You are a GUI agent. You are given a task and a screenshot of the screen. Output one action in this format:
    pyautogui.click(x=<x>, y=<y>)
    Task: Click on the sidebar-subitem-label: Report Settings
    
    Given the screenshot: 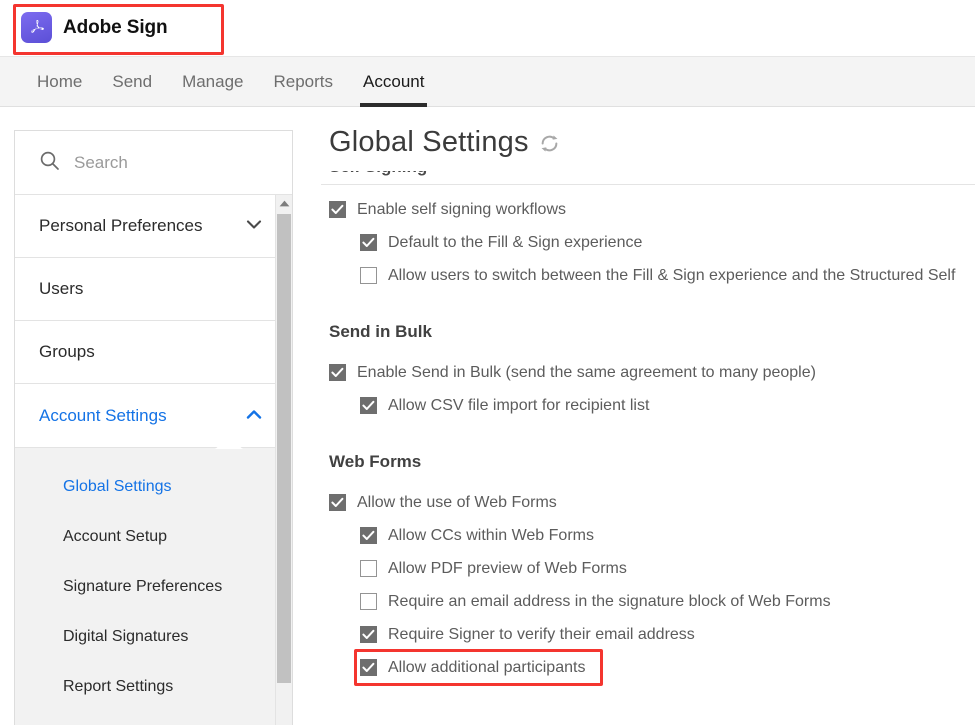 What is the action you would take?
    pyautogui.click(x=118, y=686)
    